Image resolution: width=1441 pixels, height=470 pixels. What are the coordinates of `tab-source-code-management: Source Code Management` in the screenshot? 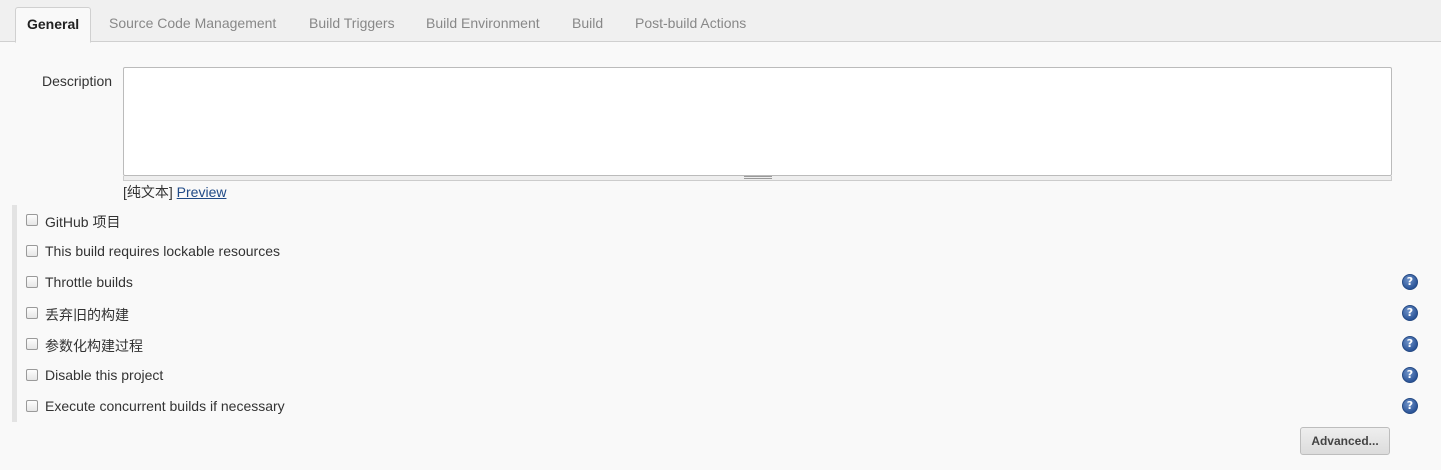 It's located at (192, 24).